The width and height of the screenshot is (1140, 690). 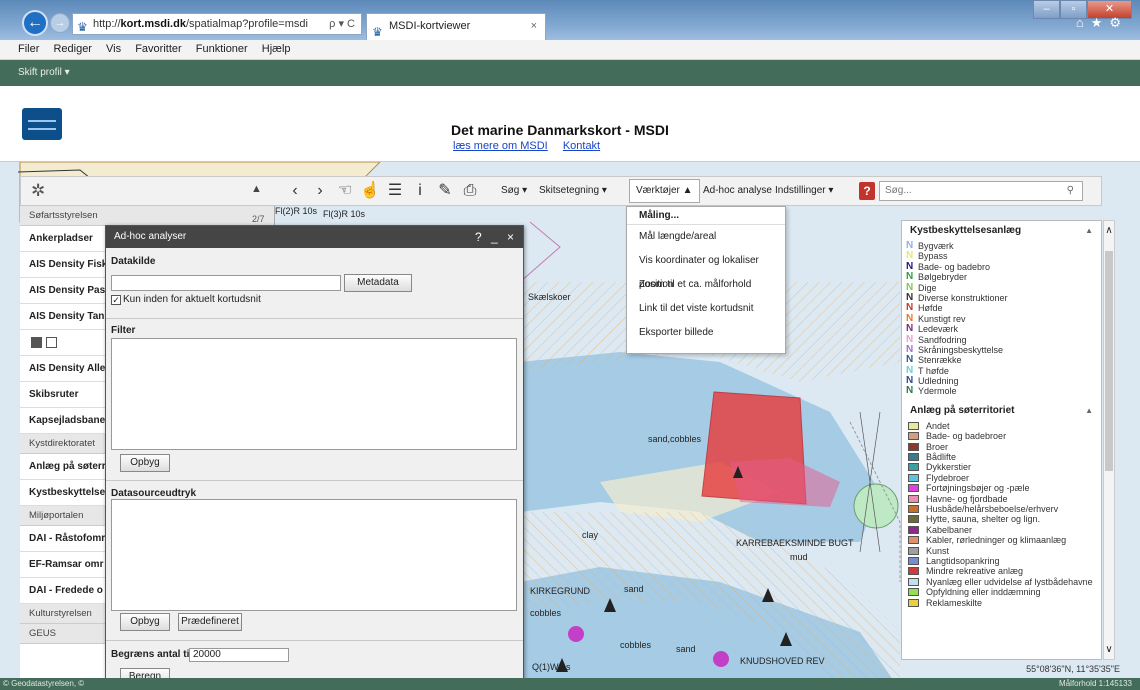 What do you see at coordinates (210, 622) in the screenshot?
I see `predefined-button: Prædefineret` at bounding box center [210, 622].